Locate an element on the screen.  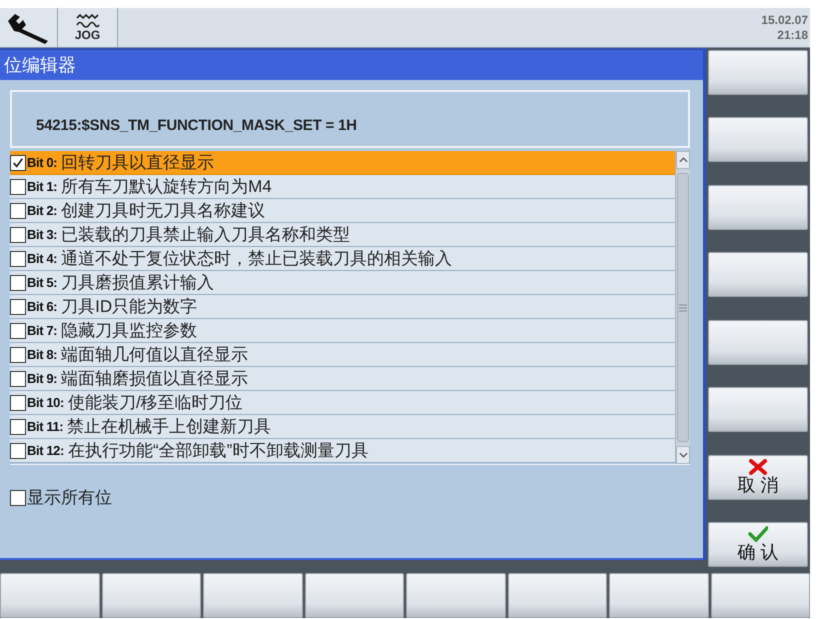
bit-row: Bit 11: 禁止在机械手上创建新刀具 is located at coordinates (342, 427).